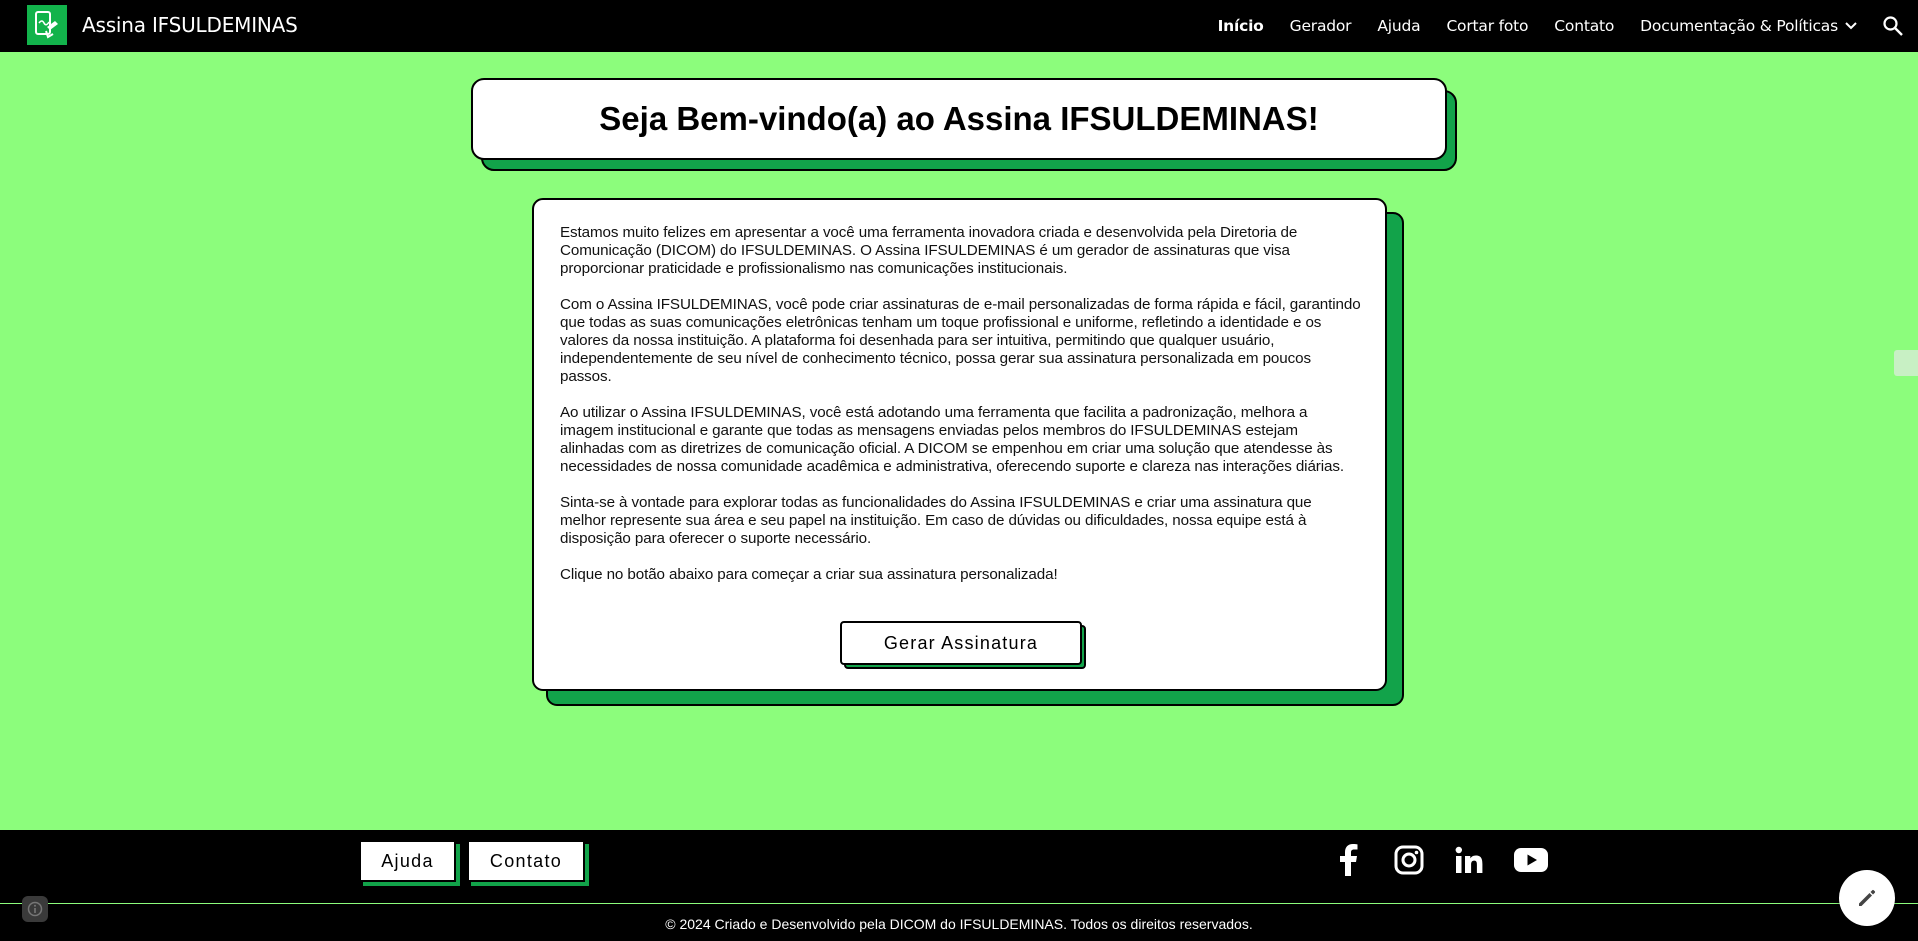 The image size is (1918, 941). Describe the element at coordinates (1851, 26) in the screenshot. I see `chevron-down-icon` at that location.